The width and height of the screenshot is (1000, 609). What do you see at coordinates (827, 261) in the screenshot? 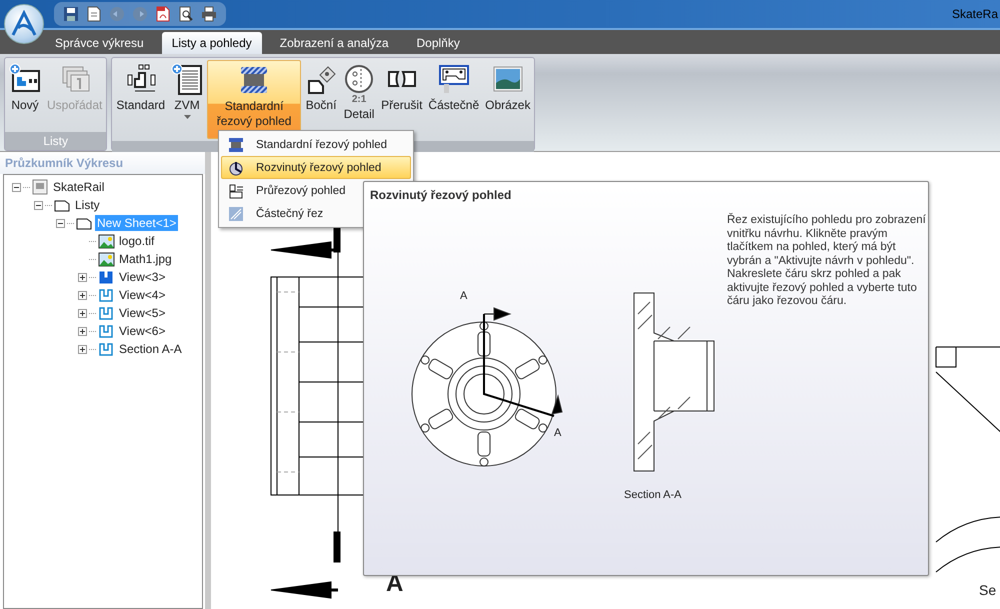
I see `tooltip-description: Řez existujícího pohledu pro zobrazení vnitřku návrhu. Klikněte pravým tlačítkem na pohled, který má být vybrán a "Aktivujte návrh v pohledu". Nakreslete čáru skrz pohled a pak aktivujte řezový pohled a vyberte tuto čáru jako řezovou čáru.` at bounding box center [827, 261].